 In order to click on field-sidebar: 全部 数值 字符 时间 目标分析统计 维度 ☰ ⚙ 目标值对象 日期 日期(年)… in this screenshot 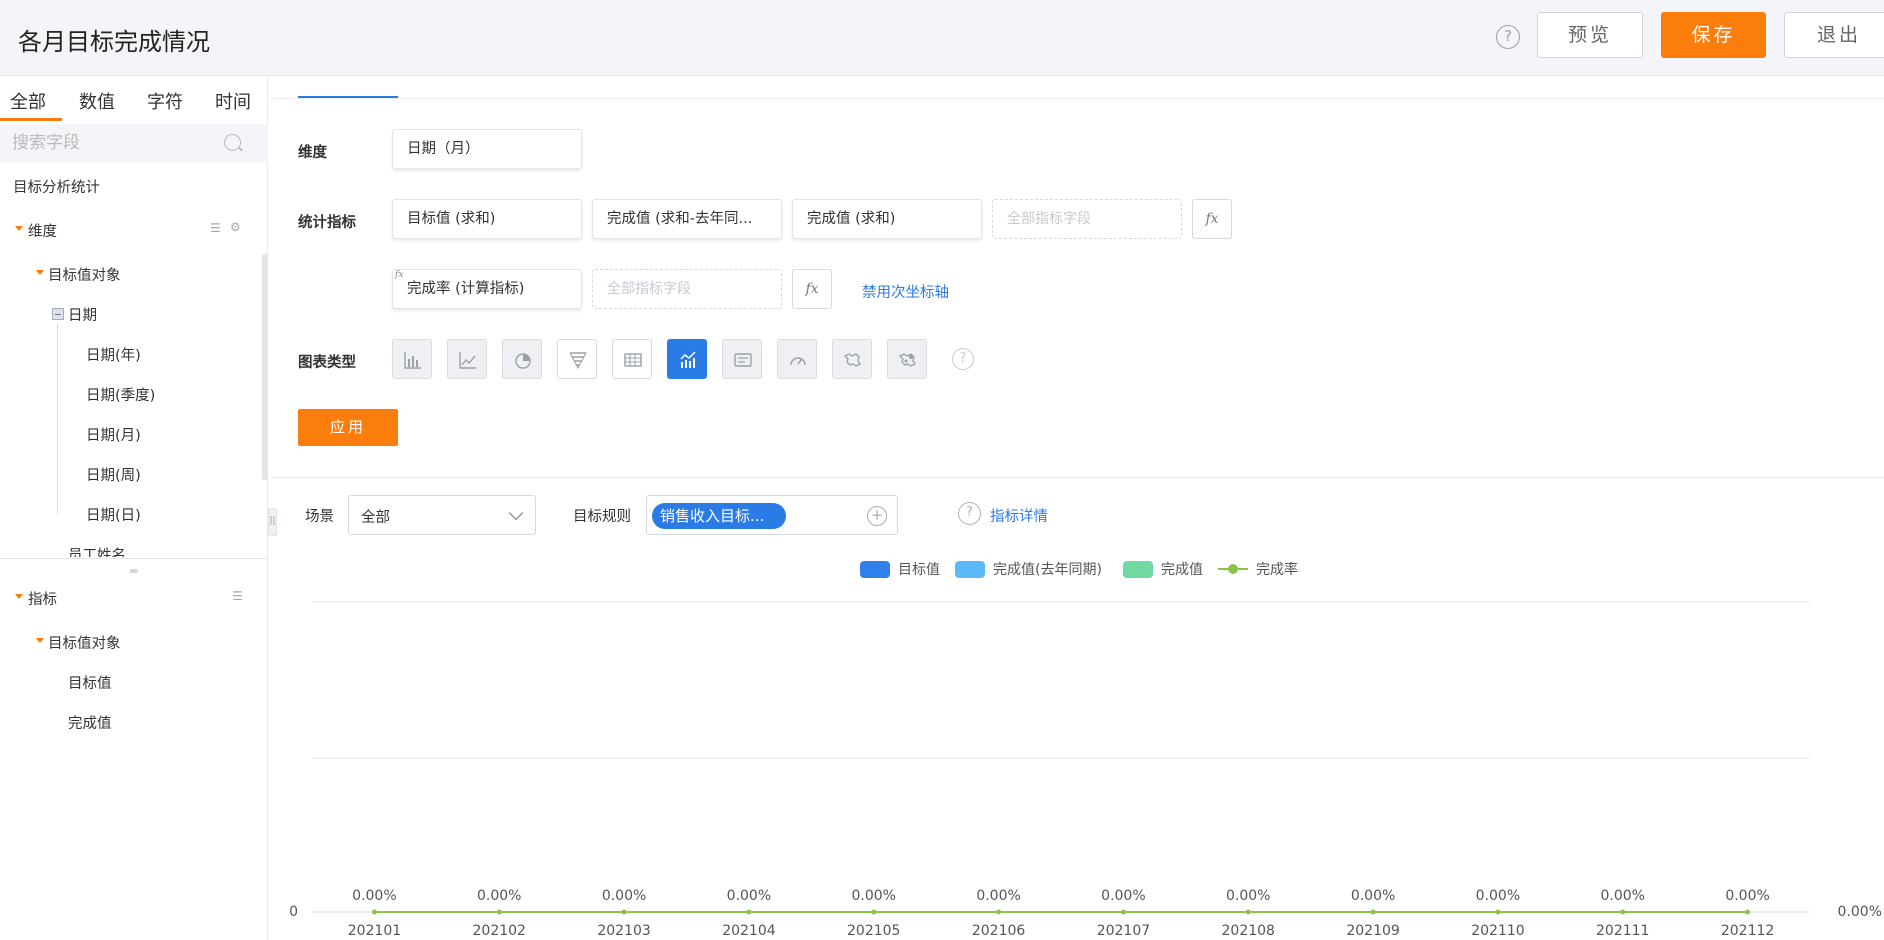, I will do `click(134, 508)`.